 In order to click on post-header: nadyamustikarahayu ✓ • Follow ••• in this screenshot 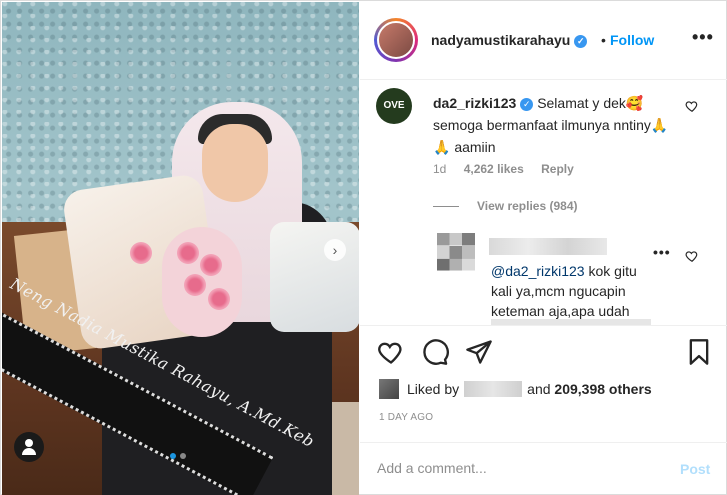, I will do `click(543, 41)`.